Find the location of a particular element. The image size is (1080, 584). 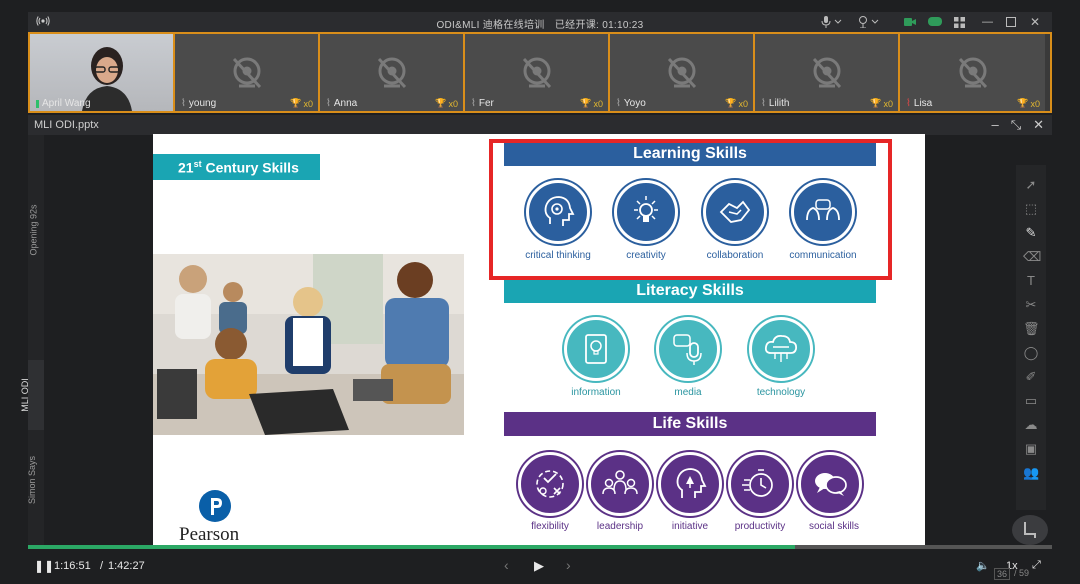

delete-tool: 🗑 is located at coordinates (1031, 329).